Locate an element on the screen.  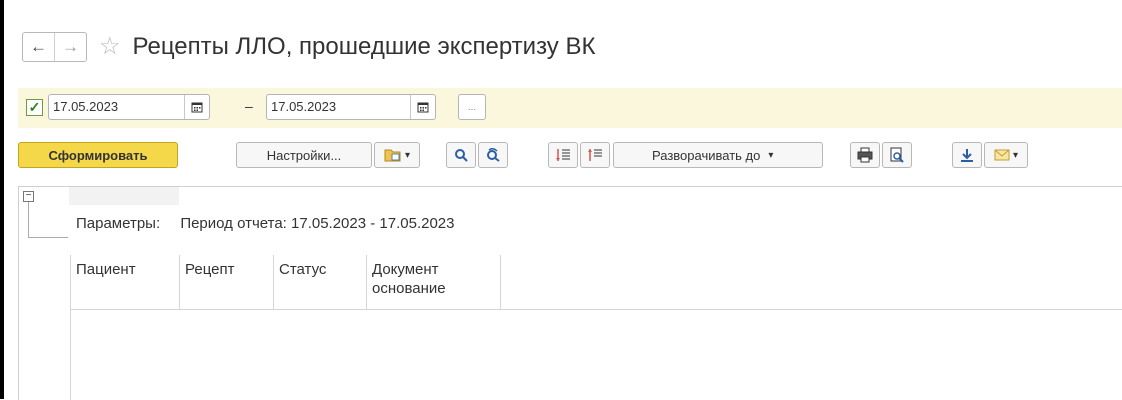
save-button is located at coordinates (967, 155).